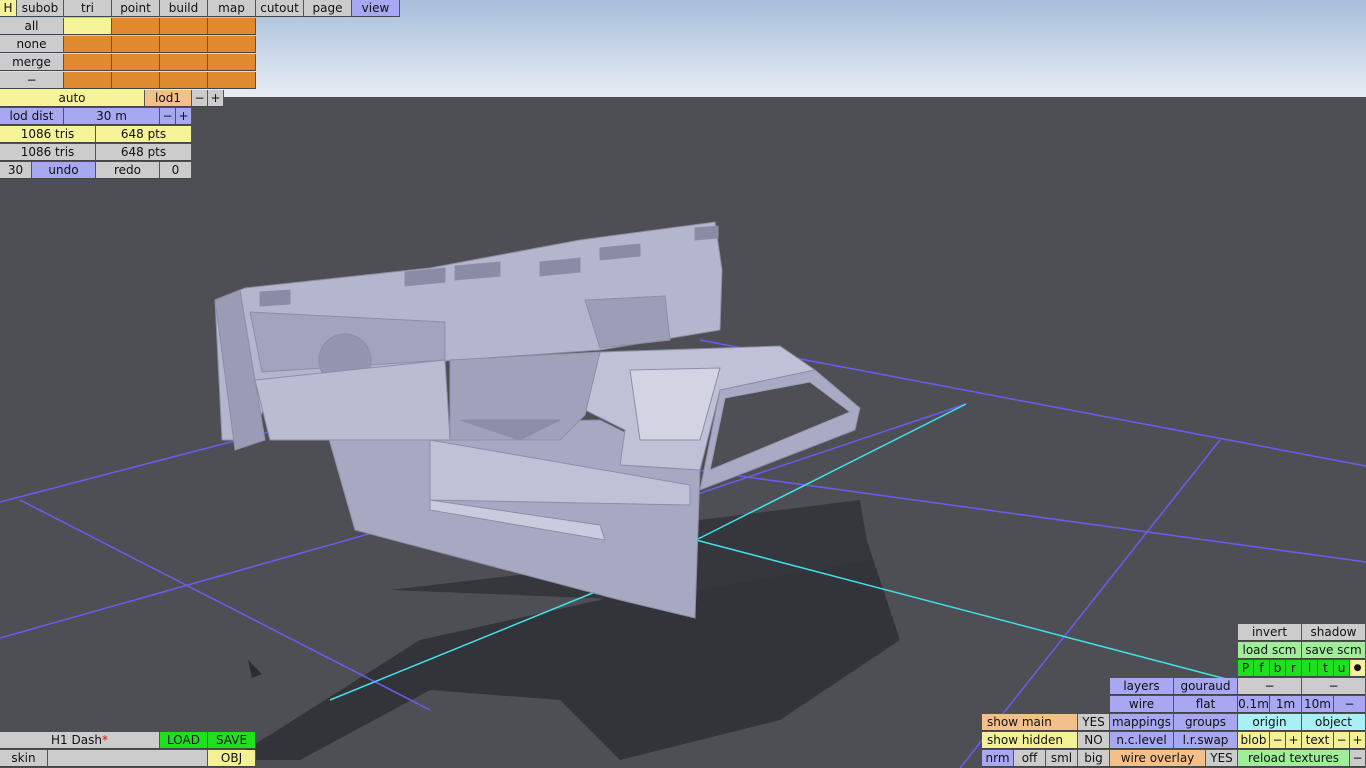  Describe the element at coordinates (328, 8) in the screenshot. I see `tab-page: page` at that location.